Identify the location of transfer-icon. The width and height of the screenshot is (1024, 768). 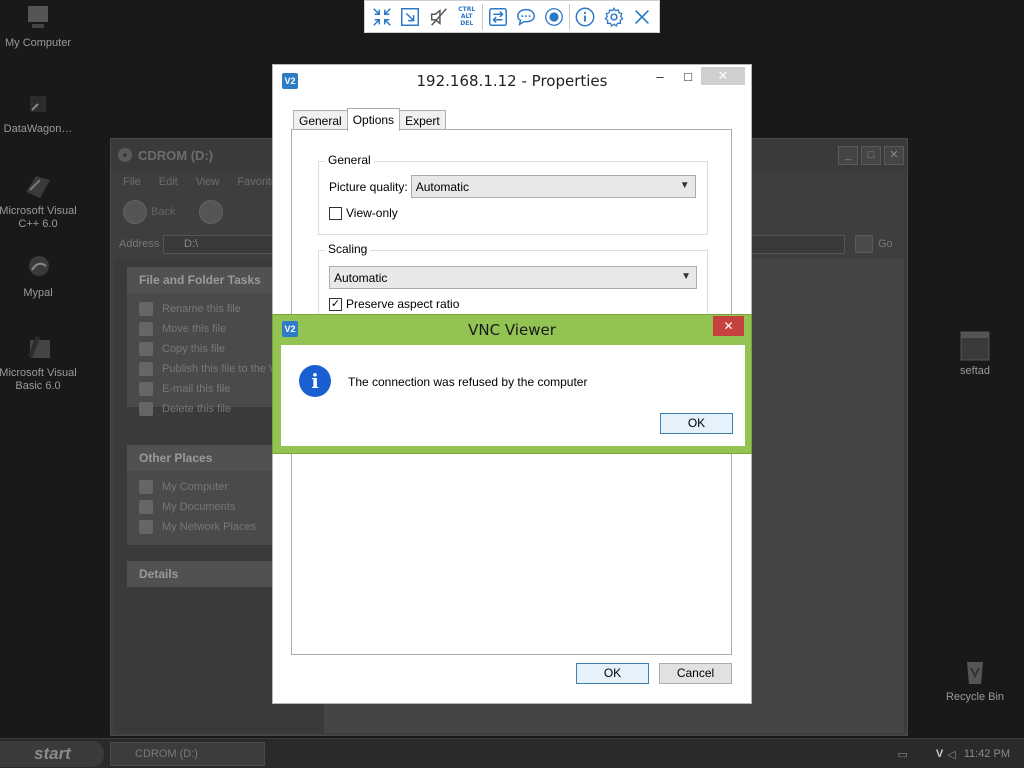
(497, 16).